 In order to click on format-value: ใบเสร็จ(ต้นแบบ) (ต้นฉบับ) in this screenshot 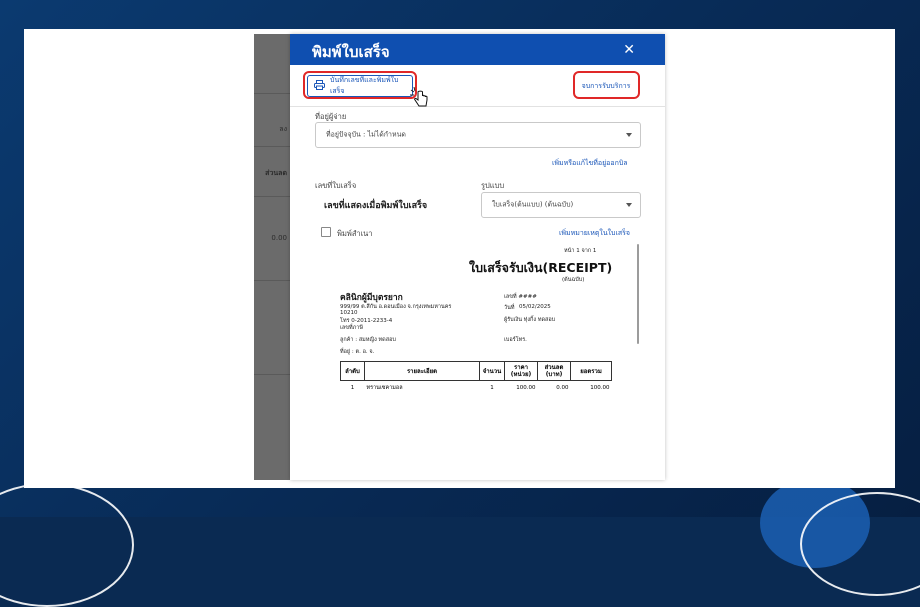, I will do `click(533, 204)`.